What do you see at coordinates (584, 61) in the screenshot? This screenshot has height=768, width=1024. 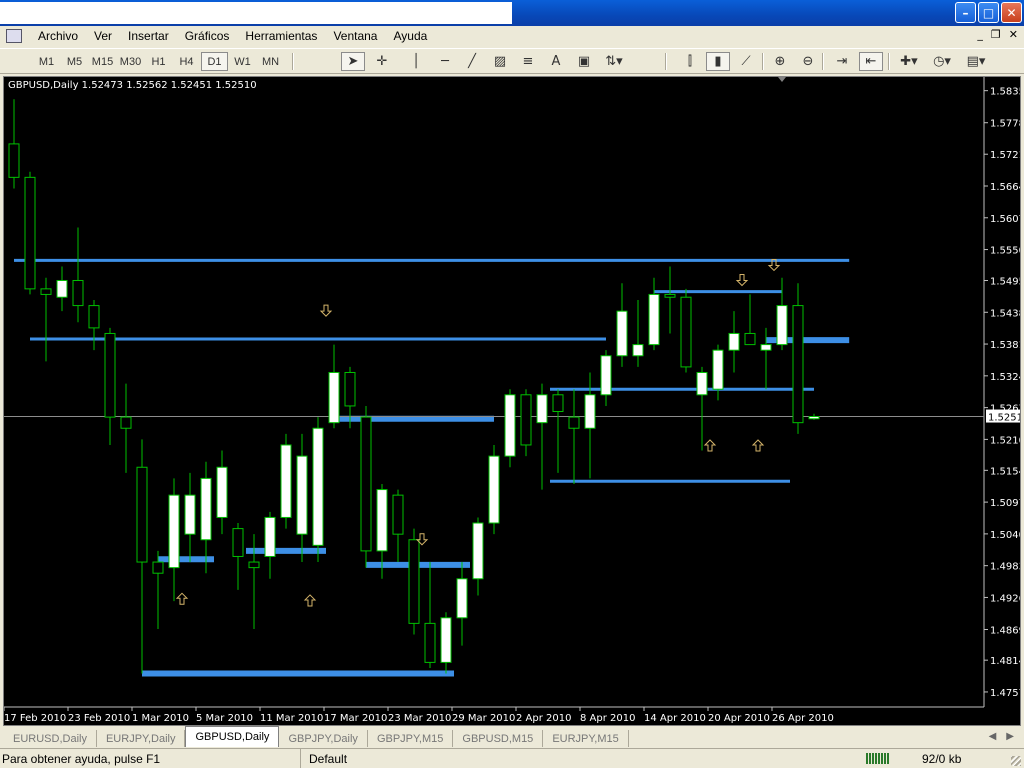 I see `text-label-icon: ▣` at bounding box center [584, 61].